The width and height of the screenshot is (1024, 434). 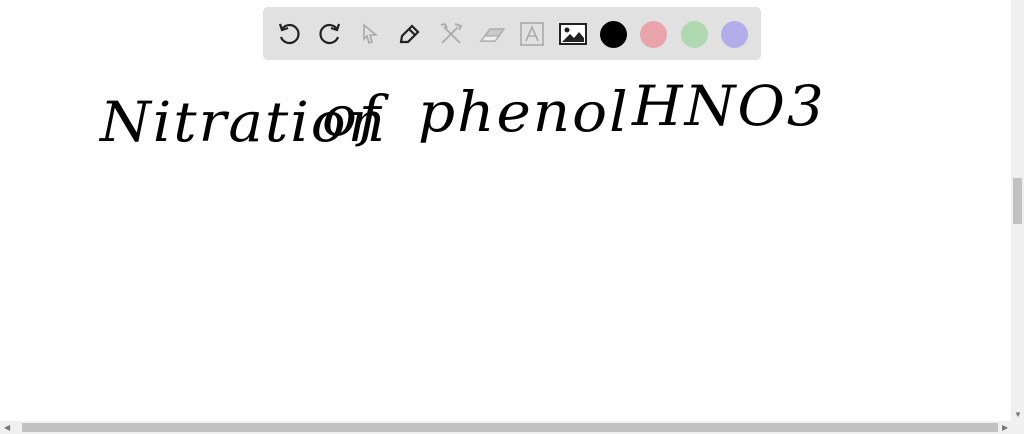 What do you see at coordinates (512, 33) in the screenshot?
I see `drawing-toolbar` at bounding box center [512, 33].